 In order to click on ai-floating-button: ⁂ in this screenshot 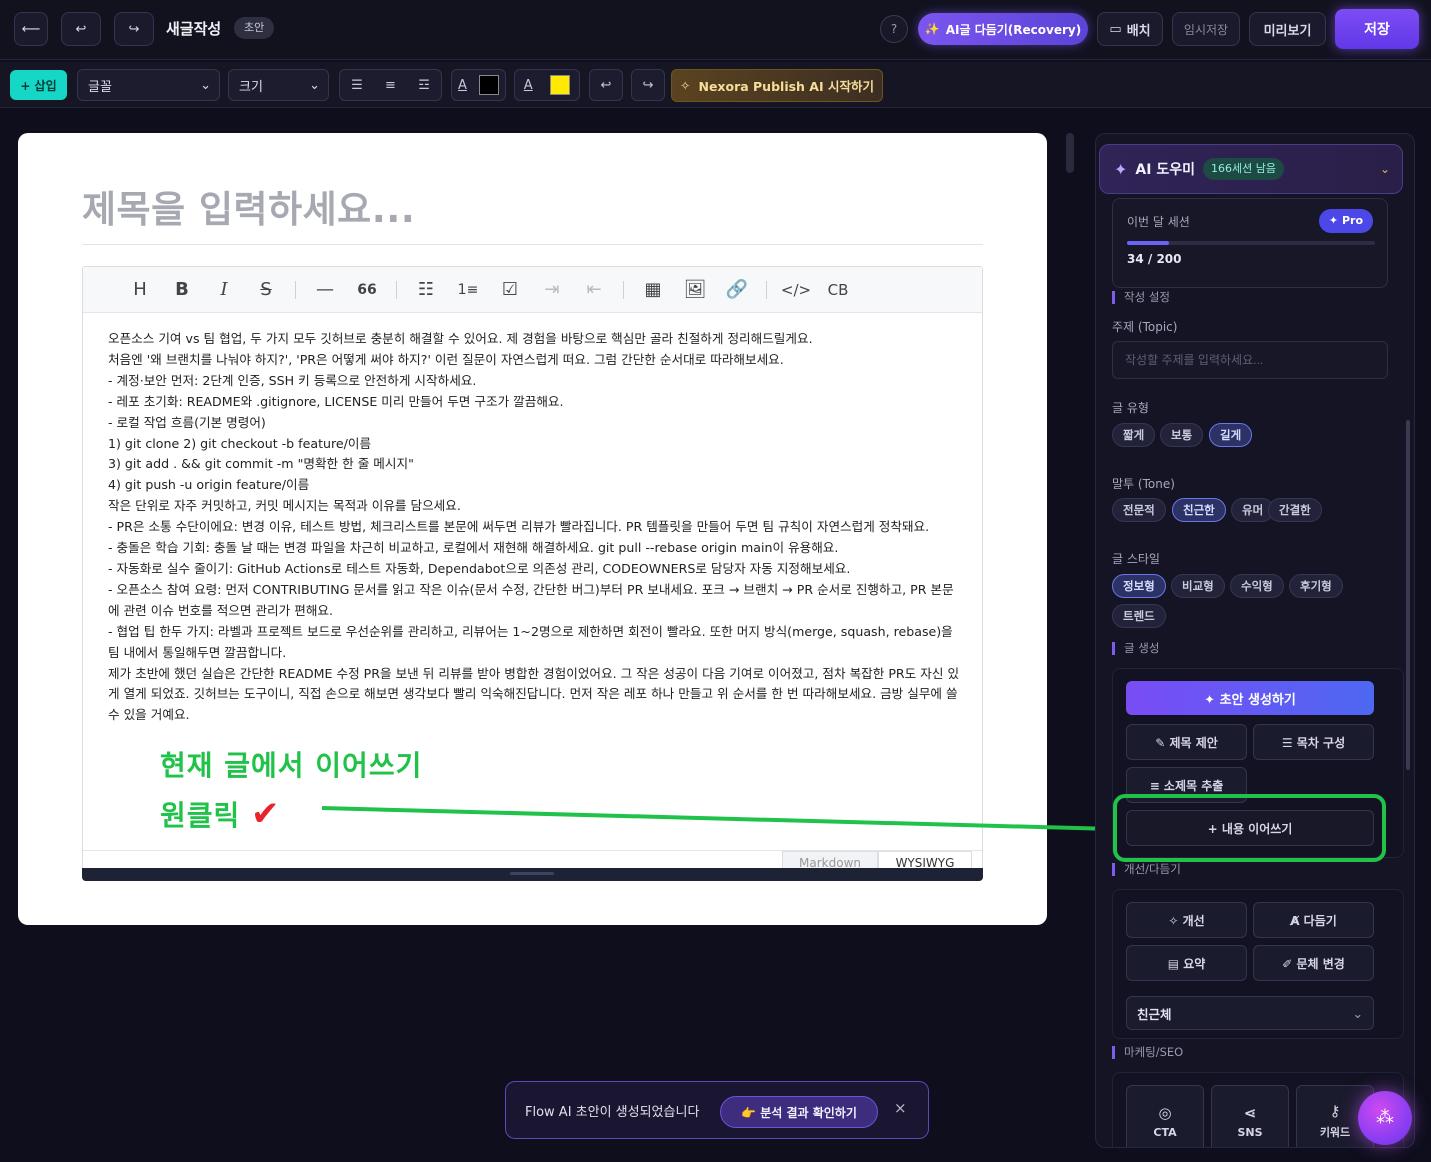, I will do `click(1385, 1118)`.